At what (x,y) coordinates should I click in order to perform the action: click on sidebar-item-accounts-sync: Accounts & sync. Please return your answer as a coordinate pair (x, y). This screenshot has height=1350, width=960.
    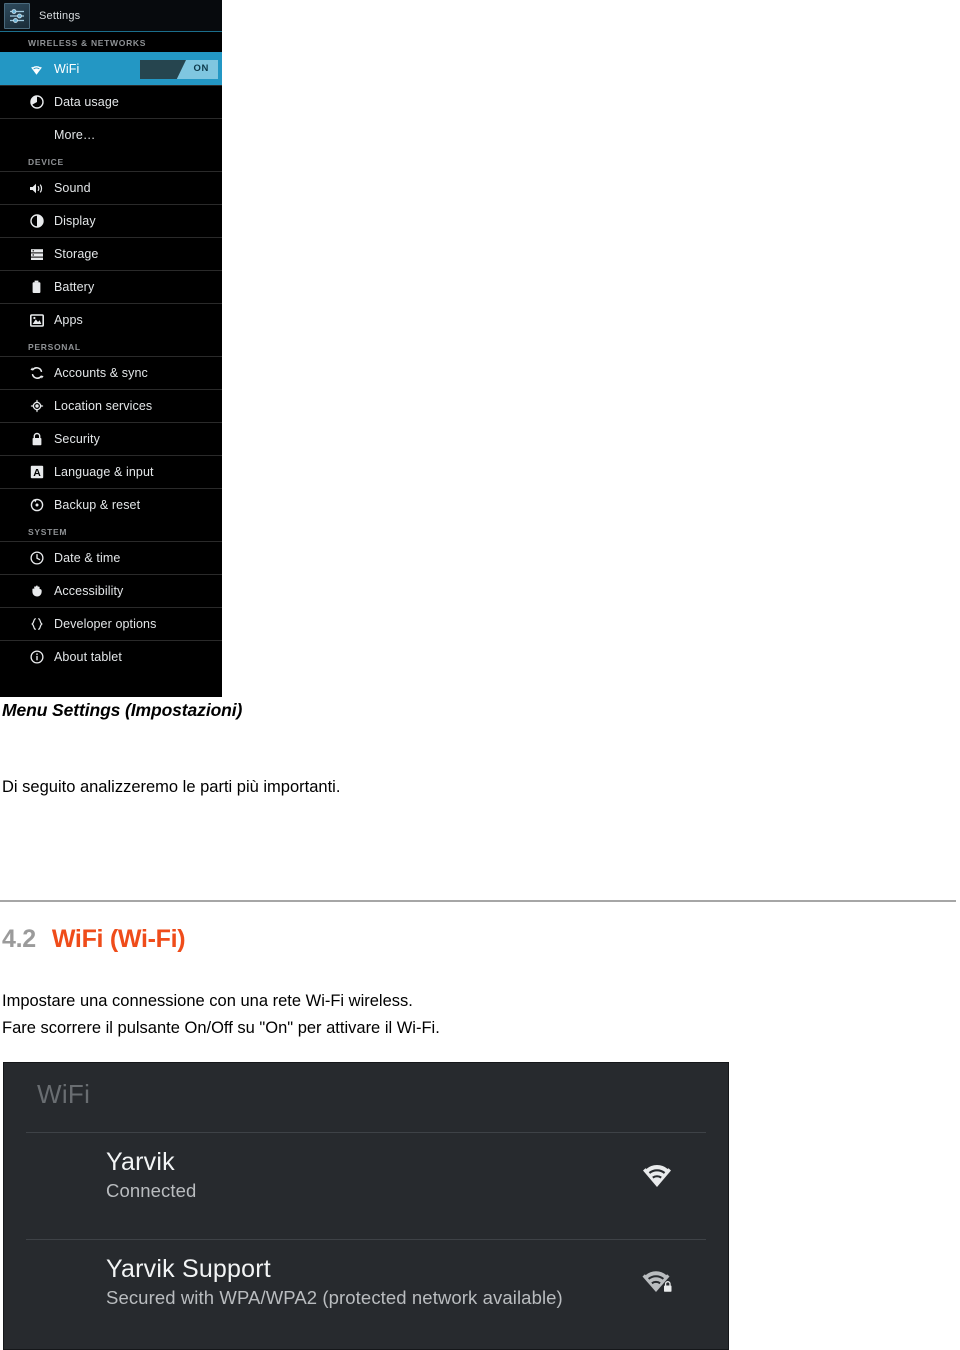
    Looking at the image, I should click on (111, 372).